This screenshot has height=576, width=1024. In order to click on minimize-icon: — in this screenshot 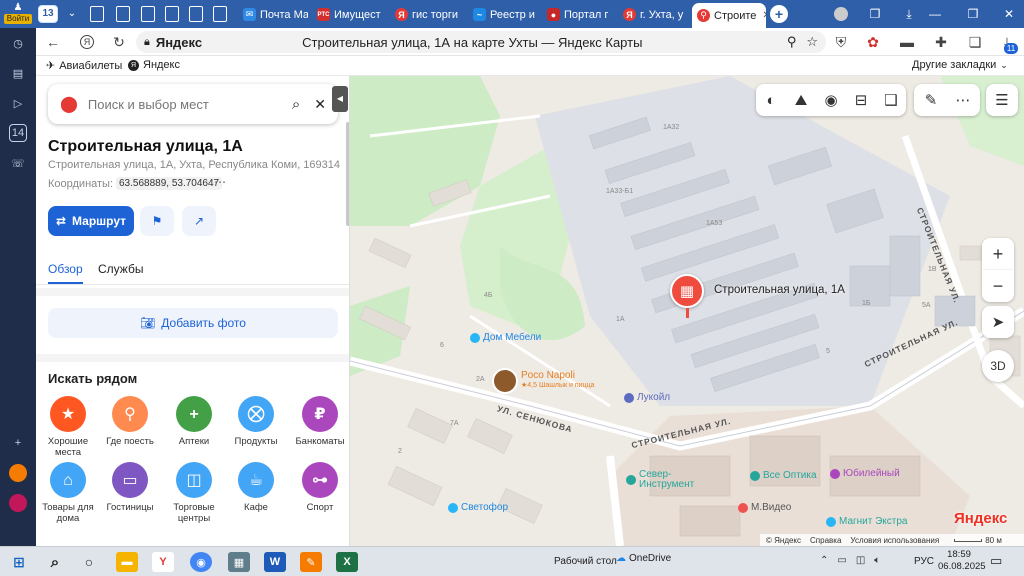, I will do `click(935, 14)`.